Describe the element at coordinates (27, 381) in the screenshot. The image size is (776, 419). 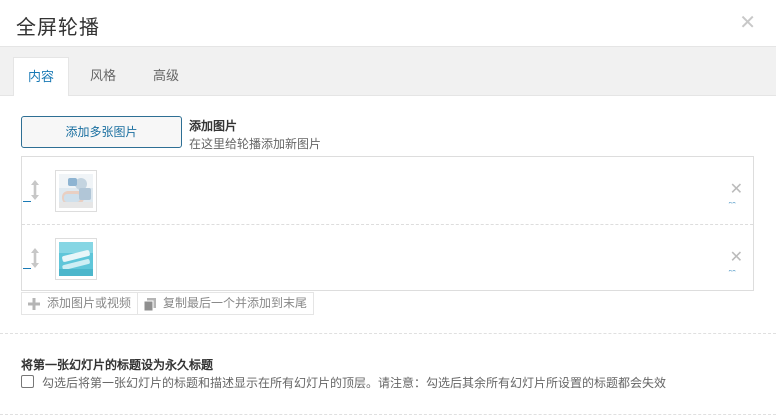
I see `permanent-title-checkbox` at that location.